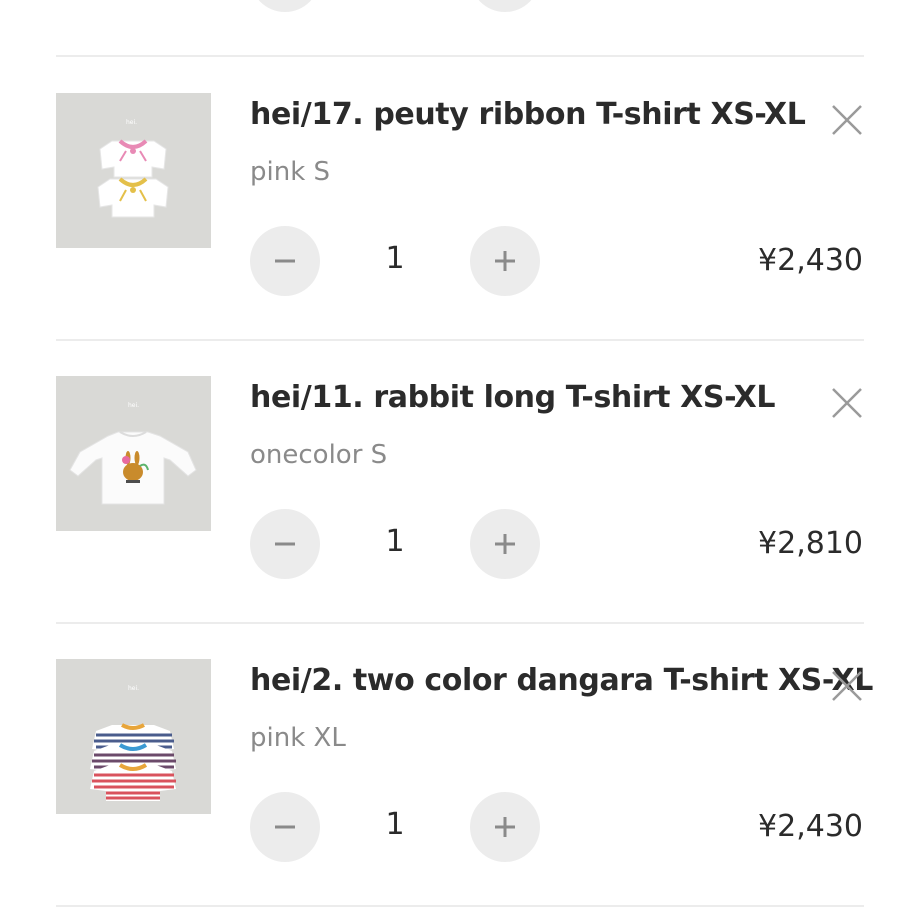 This screenshot has width=920, height=920. Describe the element at coordinates (290, 172) in the screenshot. I see `product-variant: pink S` at that location.